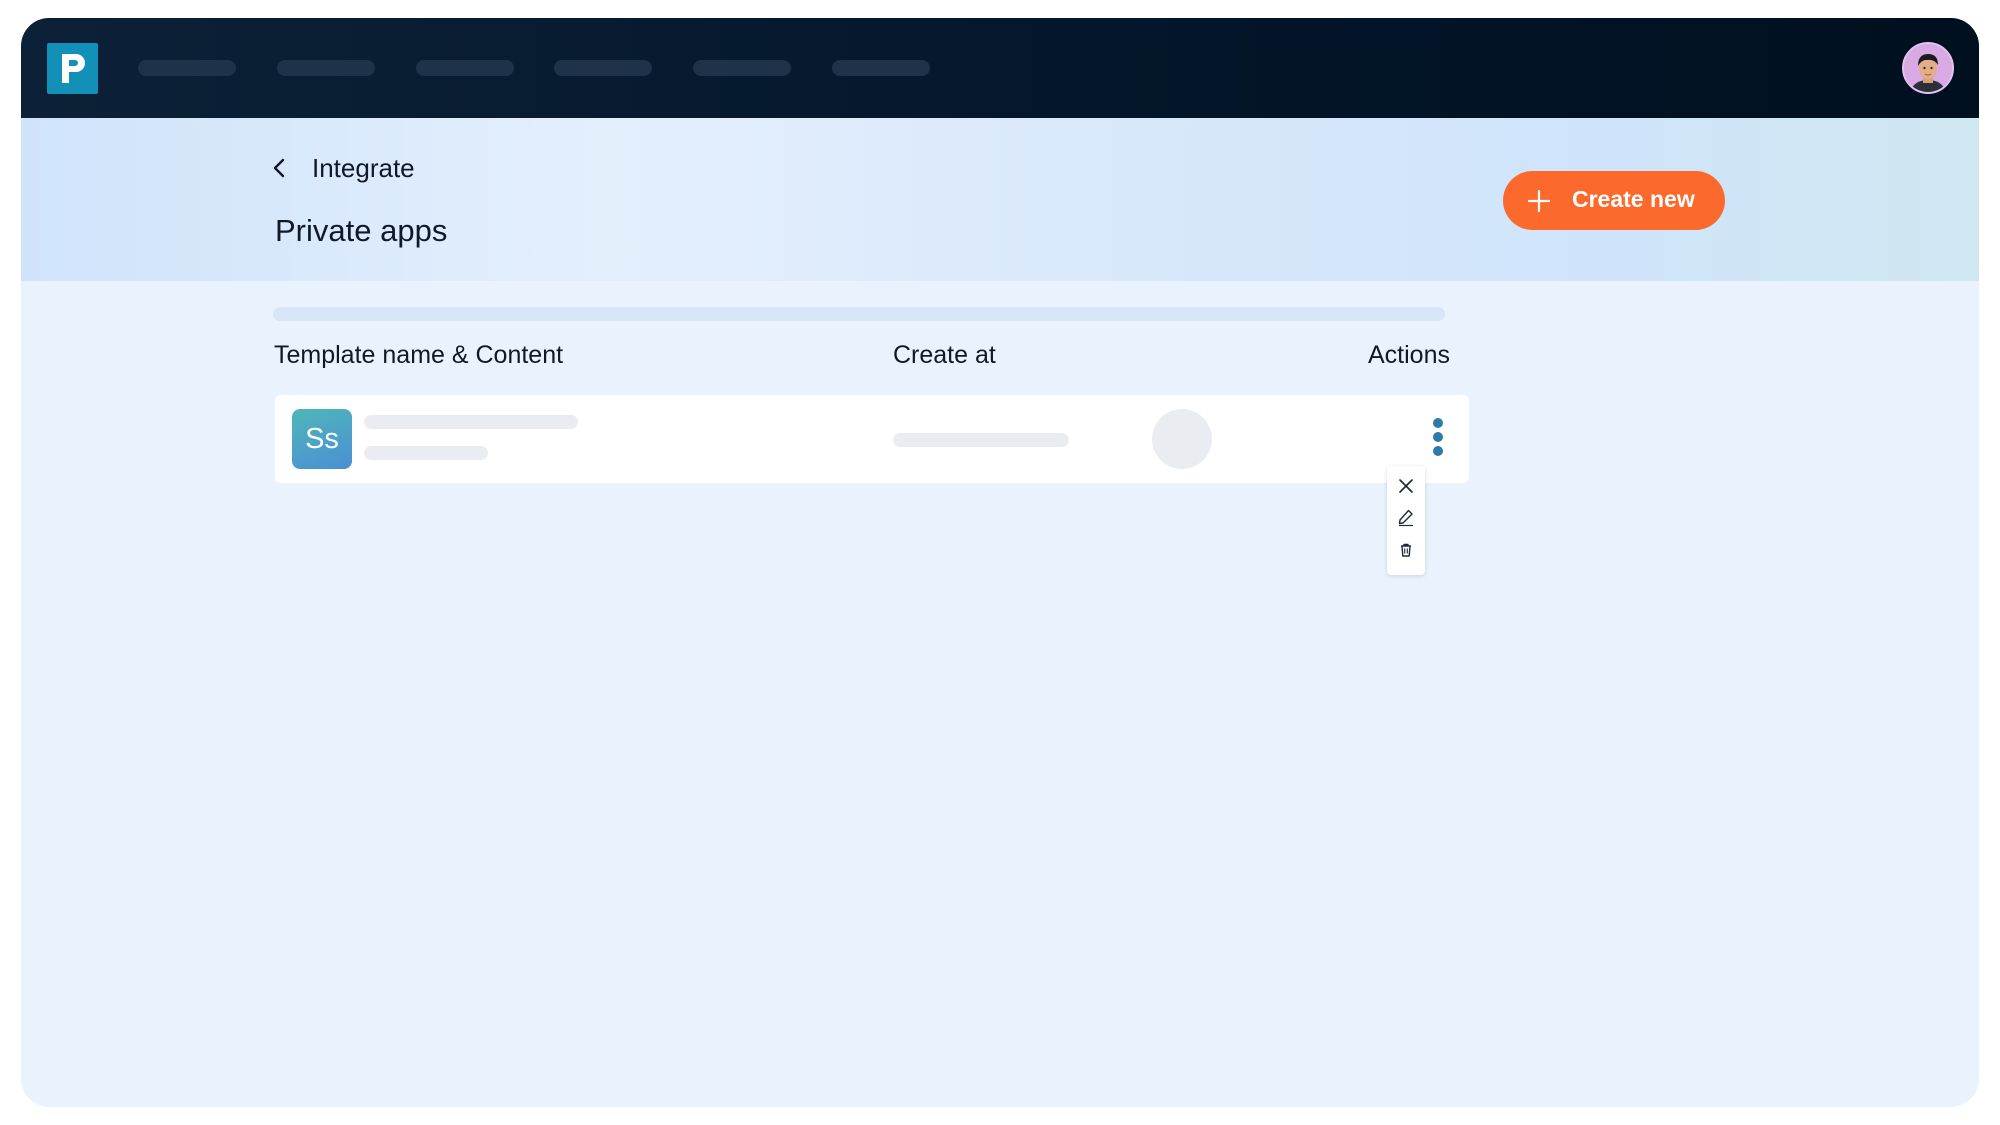 This screenshot has height=1125, width=2000. Describe the element at coordinates (981, 440) in the screenshot. I see `created-at-placeholder` at that location.